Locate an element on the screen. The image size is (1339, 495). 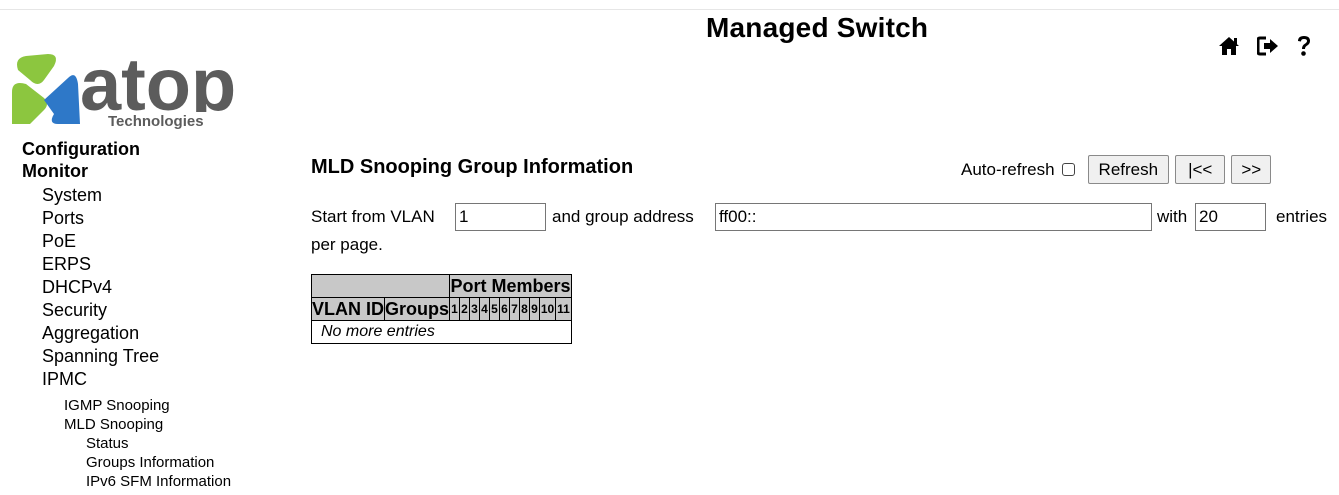
refresh-toolbar: Auto-refresh Refresh |<< >> is located at coordinates (1116, 169).